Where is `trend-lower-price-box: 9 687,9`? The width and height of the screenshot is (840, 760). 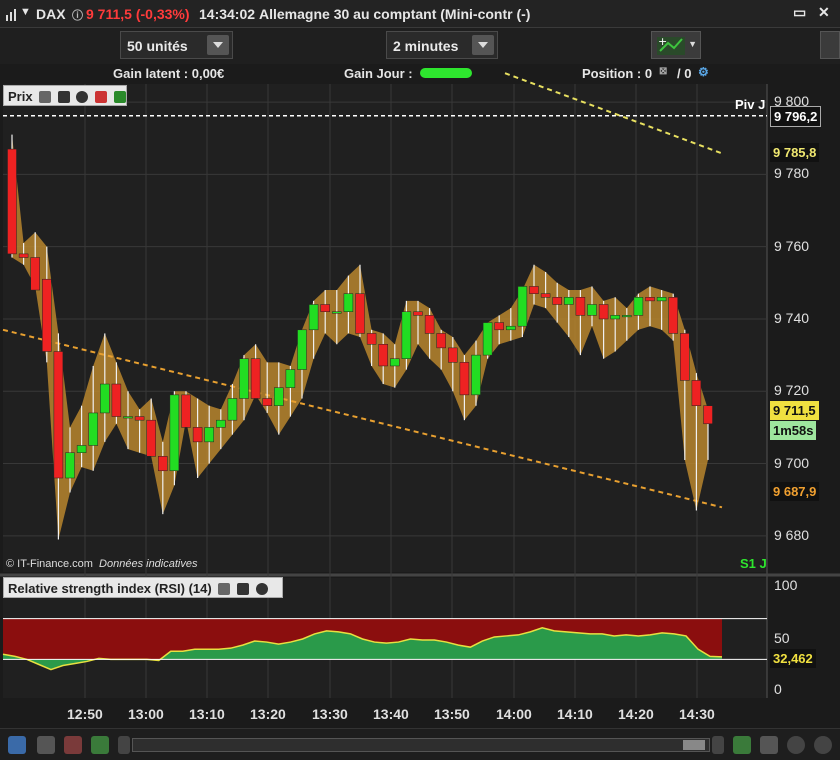
trend-lower-price-box: 9 687,9 is located at coordinates (795, 491).